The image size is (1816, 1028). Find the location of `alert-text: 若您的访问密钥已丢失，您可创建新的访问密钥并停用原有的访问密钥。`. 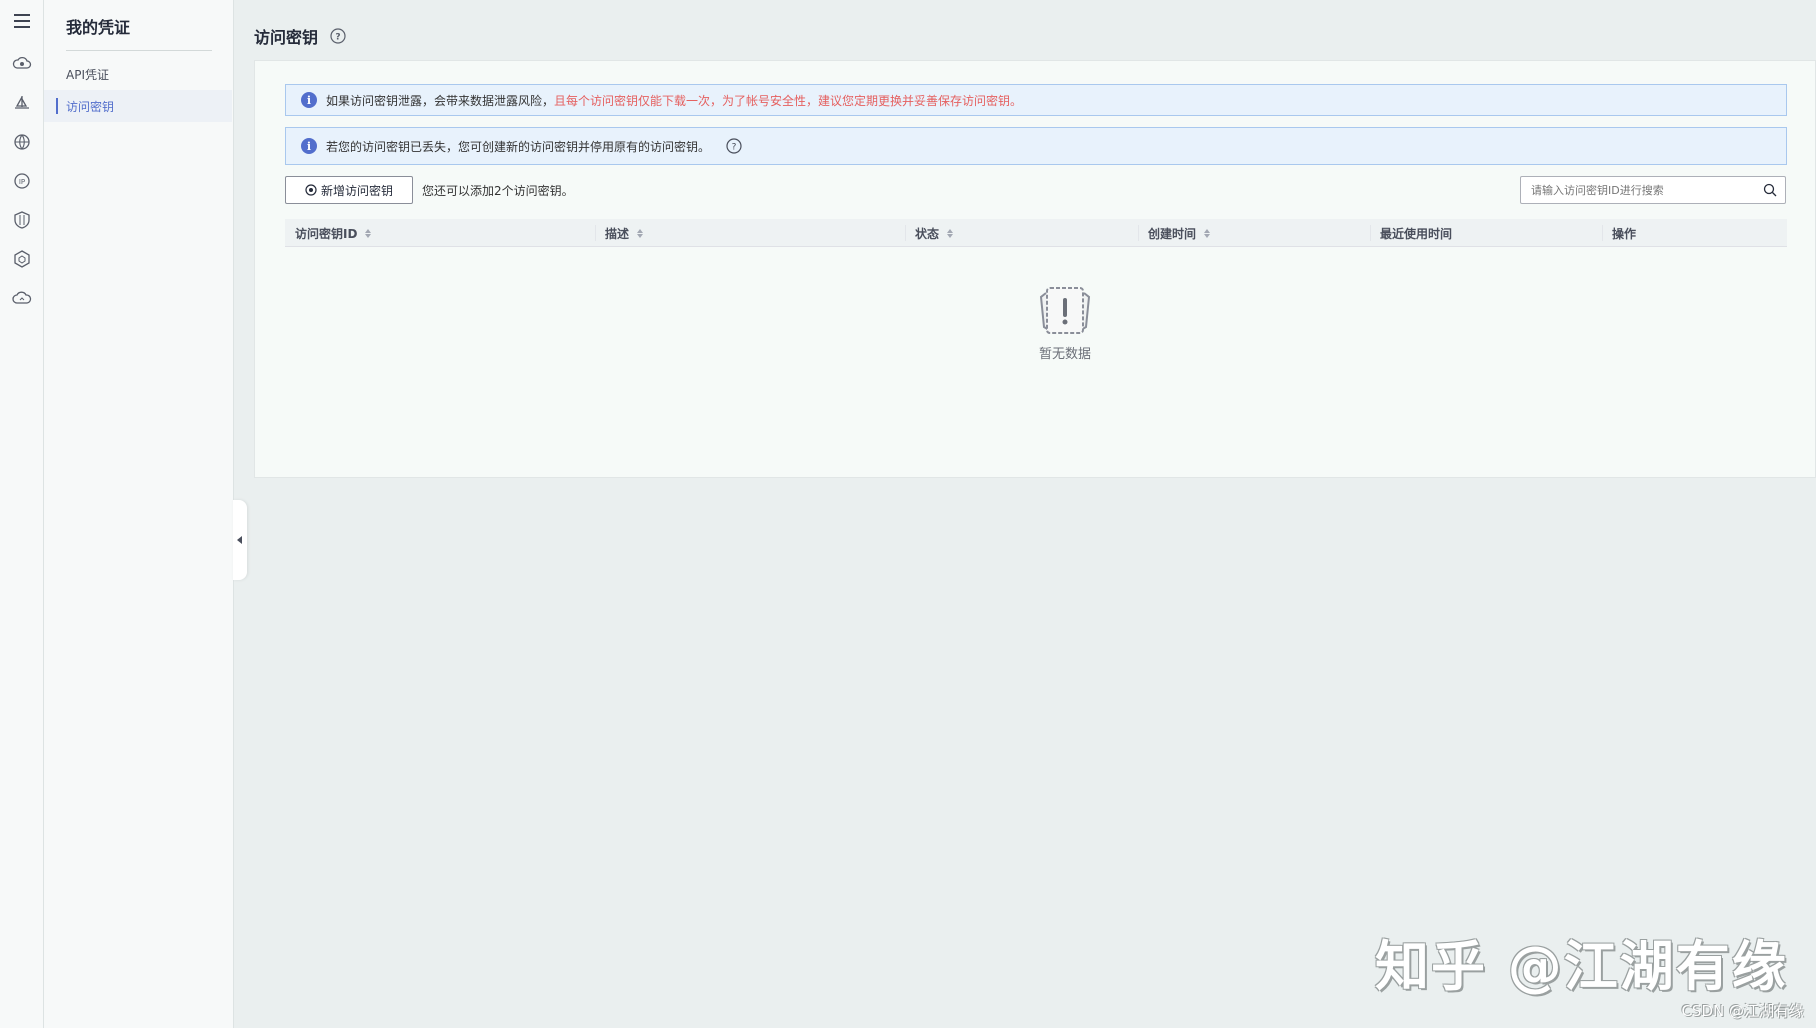

alert-text: 若您的访问密钥已丢失，您可创建新的访问密钥并停用原有的访问密钥。 is located at coordinates (518, 146).